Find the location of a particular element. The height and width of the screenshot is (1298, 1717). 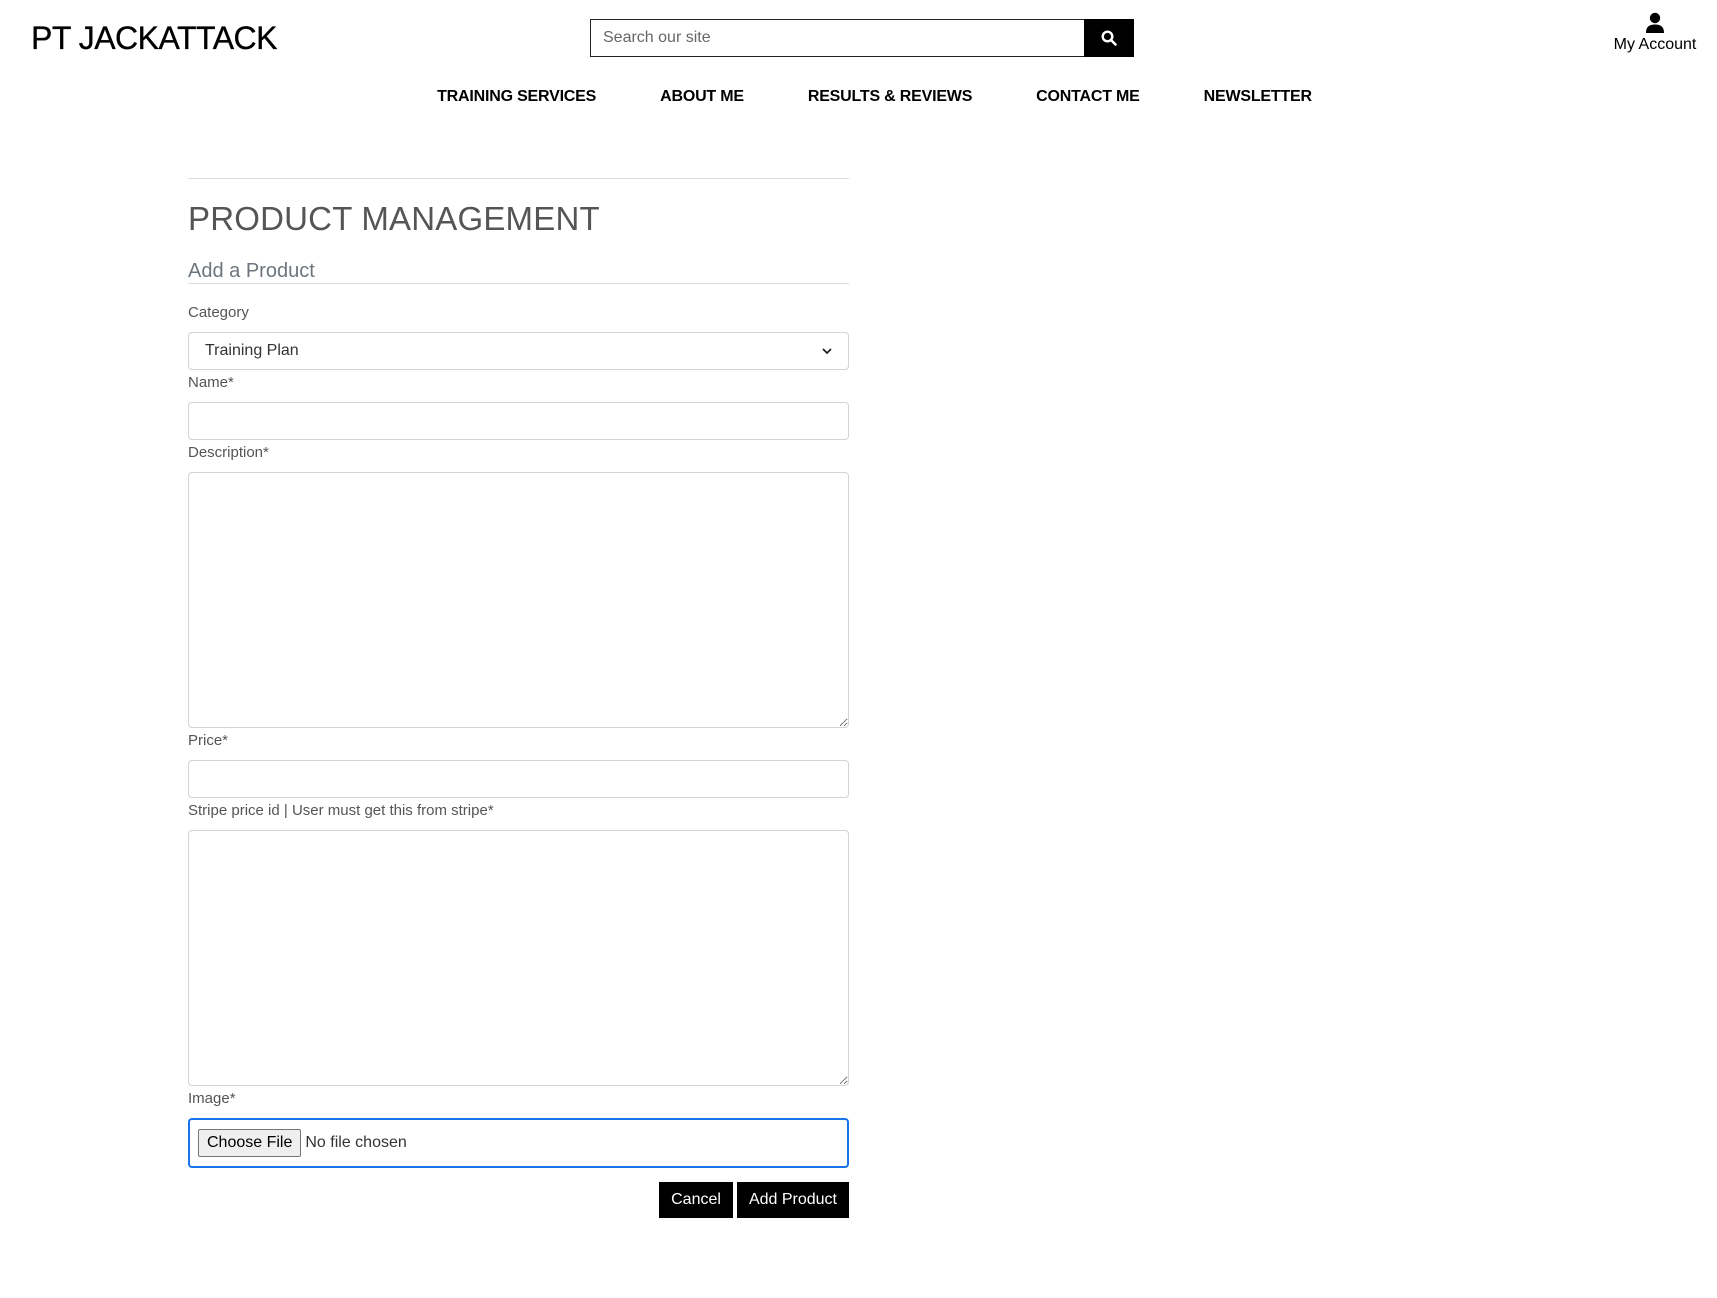

description-textarea is located at coordinates (518, 600).